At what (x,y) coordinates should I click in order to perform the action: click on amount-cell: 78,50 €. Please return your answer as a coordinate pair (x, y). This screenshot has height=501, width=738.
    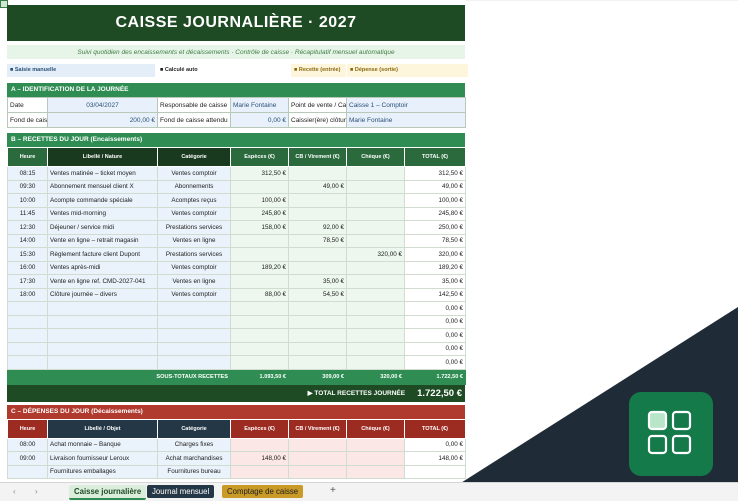
    Looking at the image, I should click on (317, 240).